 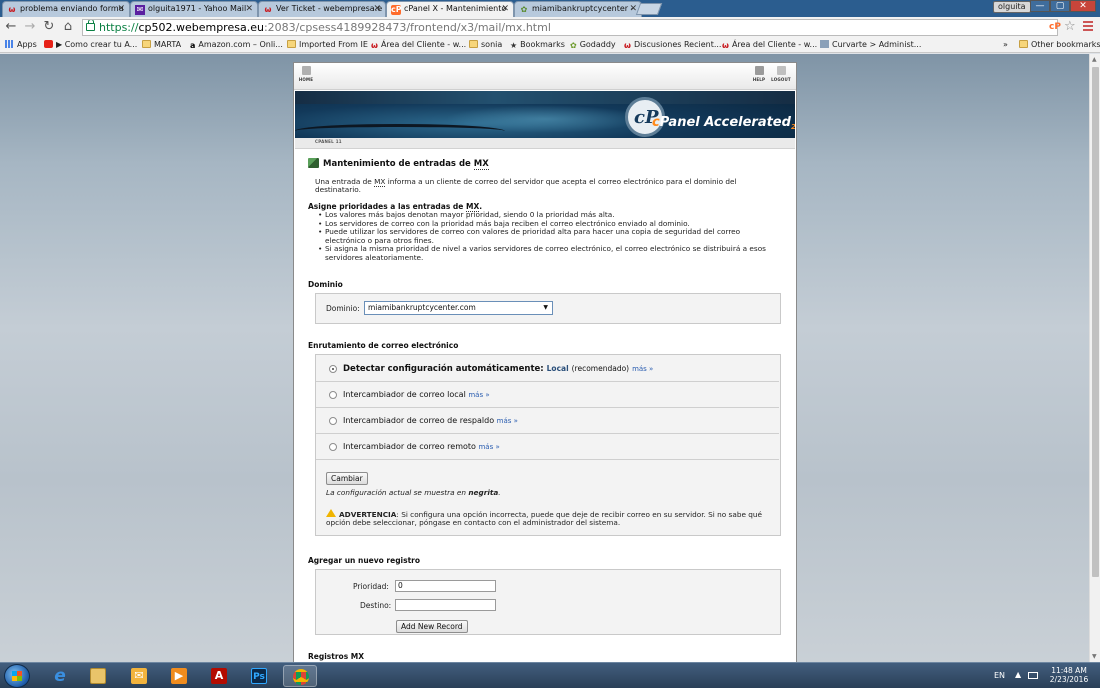 I want to click on intro-abbr: MX, so click(x=380, y=182).